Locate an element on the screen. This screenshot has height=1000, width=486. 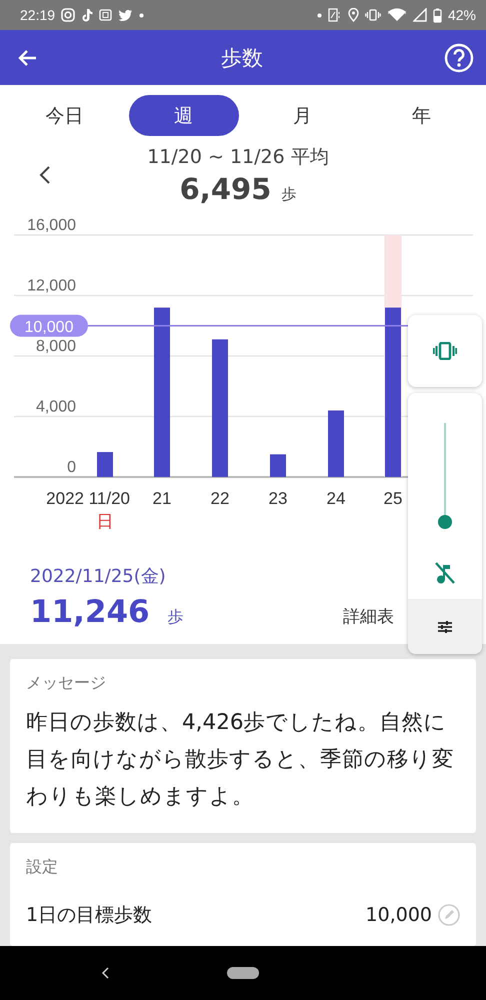
battery-icon is located at coordinates (437, 15).